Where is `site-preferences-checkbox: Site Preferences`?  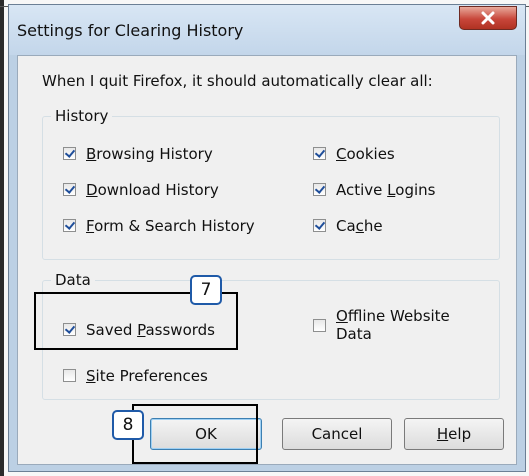
site-preferences-checkbox: Site Preferences is located at coordinates (135, 376).